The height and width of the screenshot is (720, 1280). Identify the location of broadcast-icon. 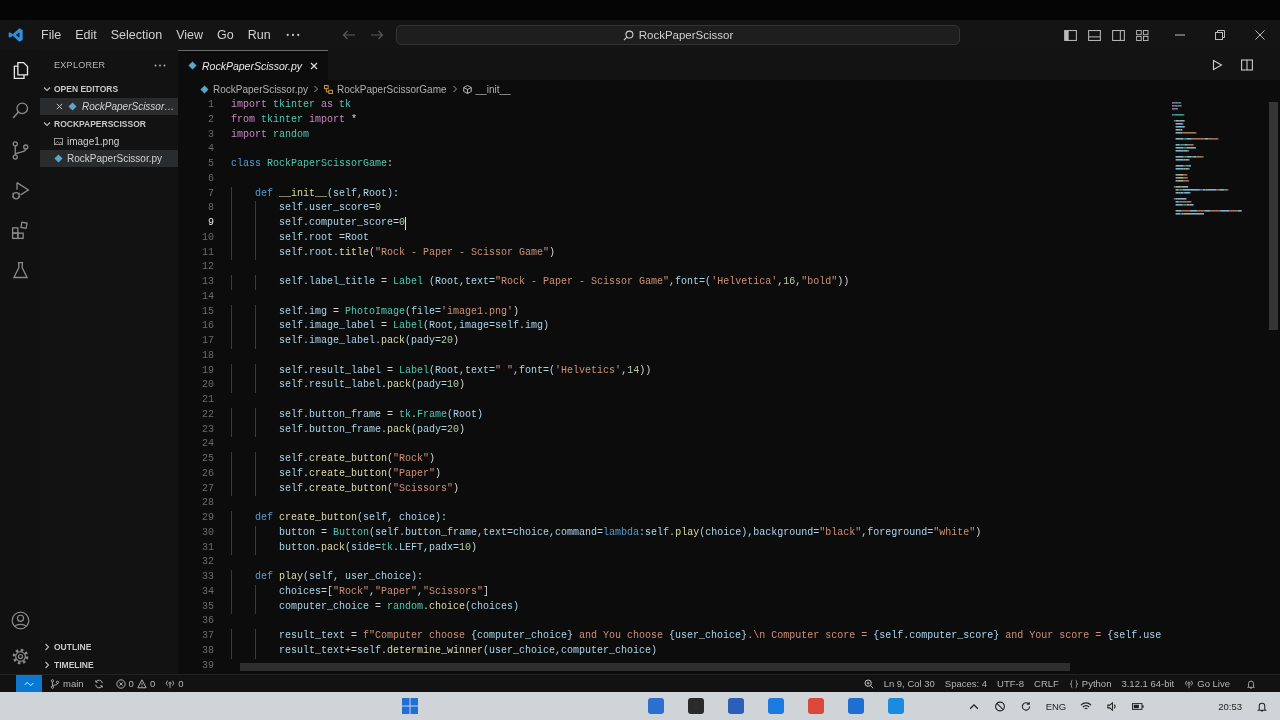
(1189, 683).